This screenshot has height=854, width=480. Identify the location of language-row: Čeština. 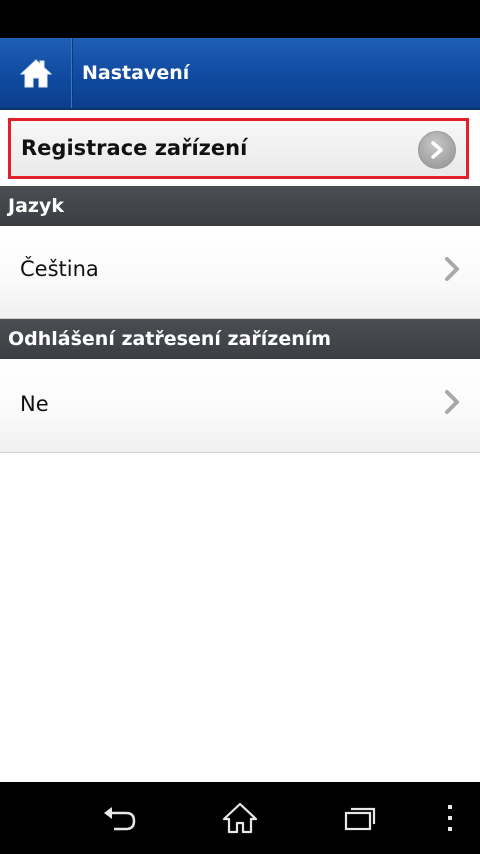
(240, 272).